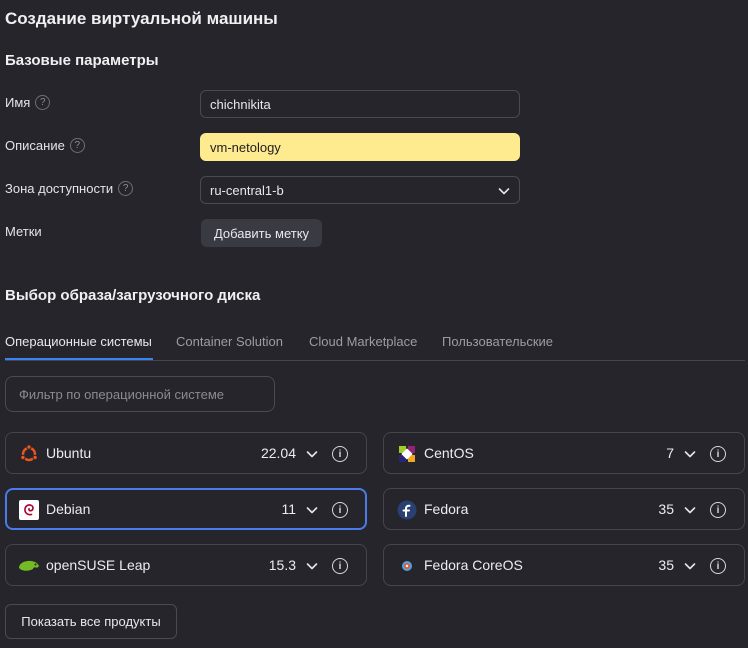 The height and width of the screenshot is (648, 748). I want to click on os-name: Debian, so click(68, 509).